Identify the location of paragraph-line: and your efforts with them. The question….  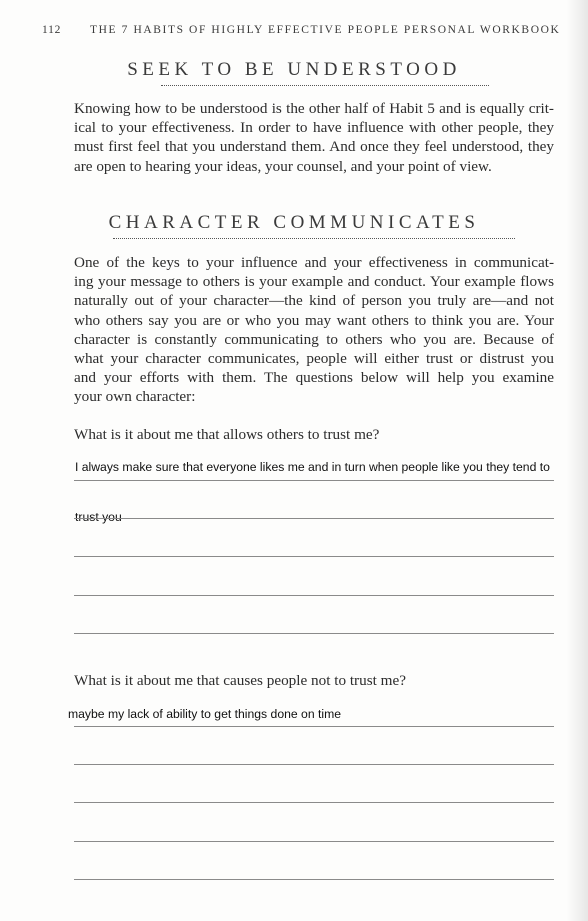
(314, 378).